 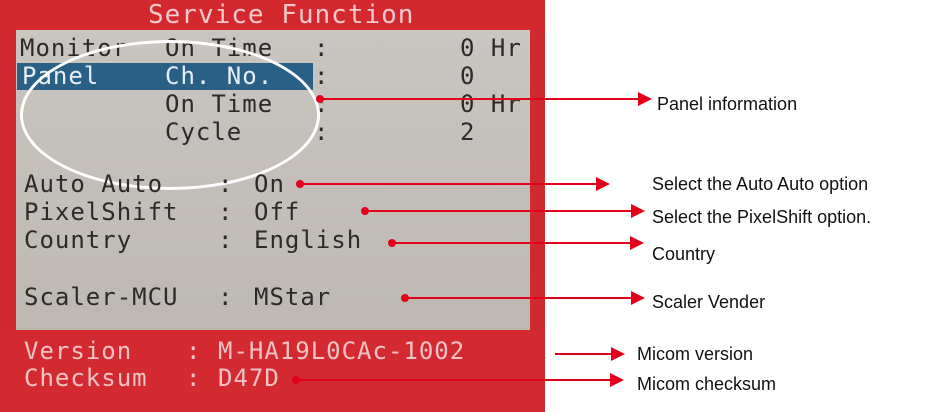 I want to click on country-value: English, so click(x=308, y=240).